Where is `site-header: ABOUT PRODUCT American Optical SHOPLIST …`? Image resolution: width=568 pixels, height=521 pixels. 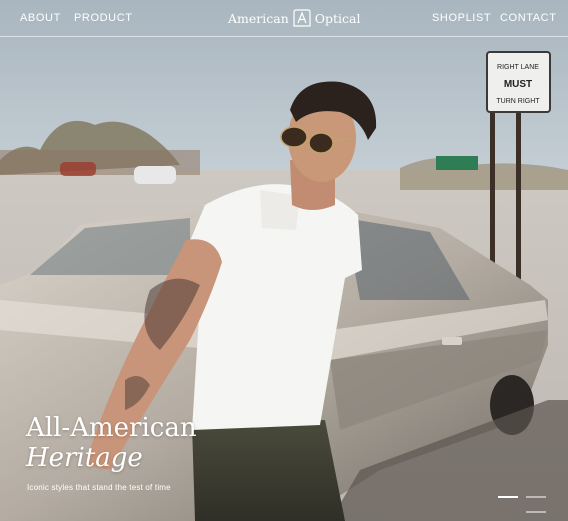
site-header: ABOUT PRODUCT American Optical SHOPLIST … is located at coordinates (284, 18).